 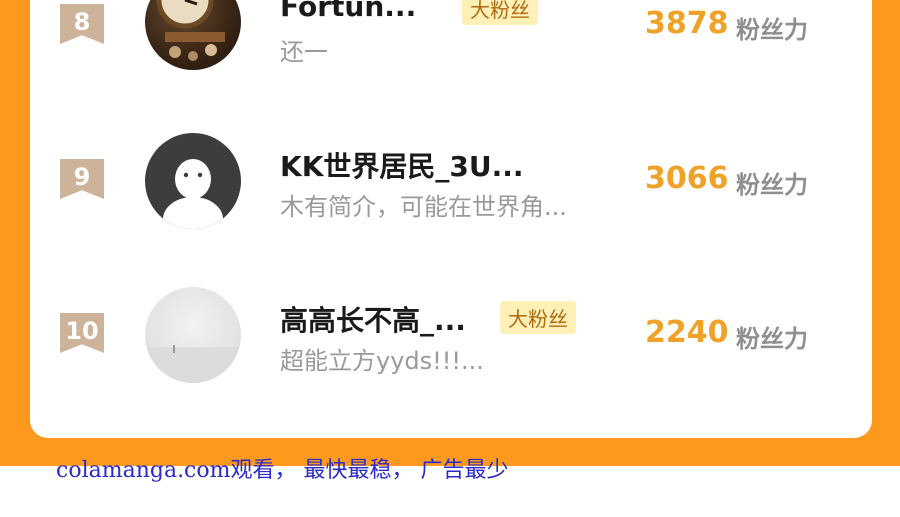 I want to click on site-watermark: colamanga.com观看， 最快最稳， 广告最少, so click(x=282, y=470).